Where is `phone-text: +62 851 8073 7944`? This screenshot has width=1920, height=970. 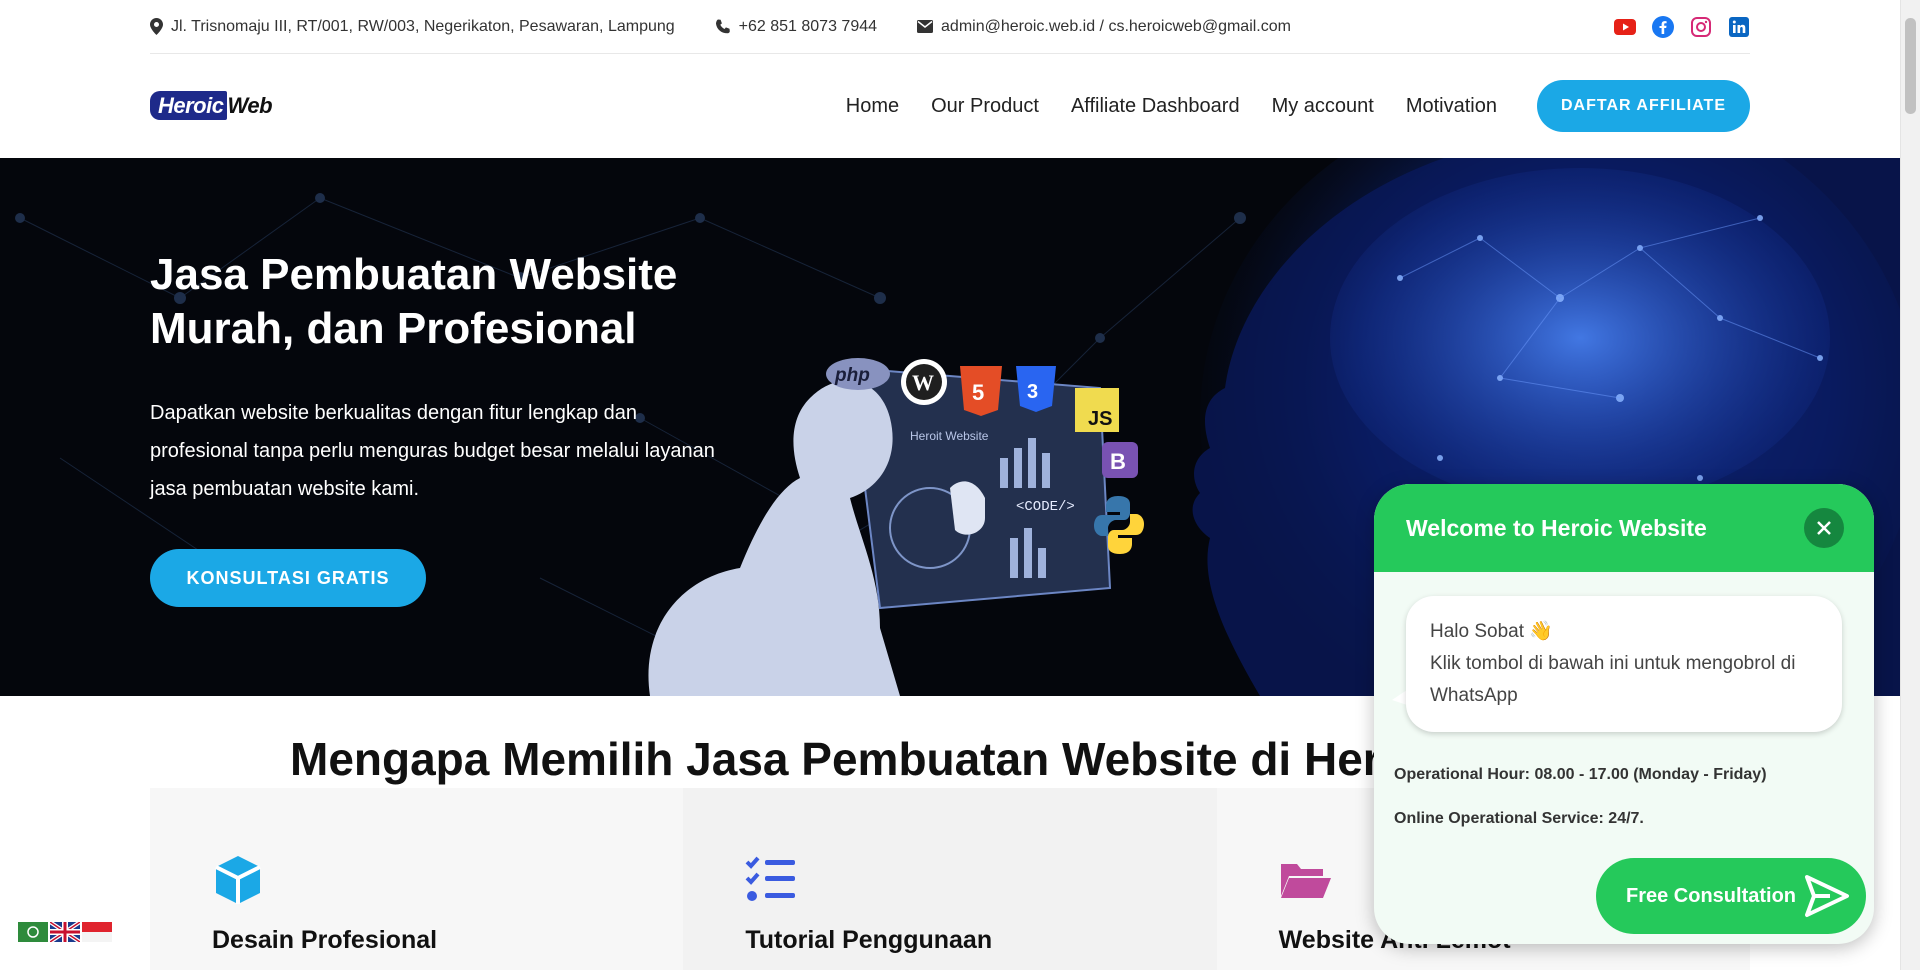 phone-text: +62 851 8073 7944 is located at coordinates (808, 26).